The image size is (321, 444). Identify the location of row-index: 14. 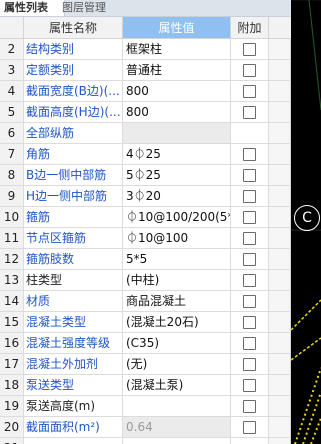
(12, 301).